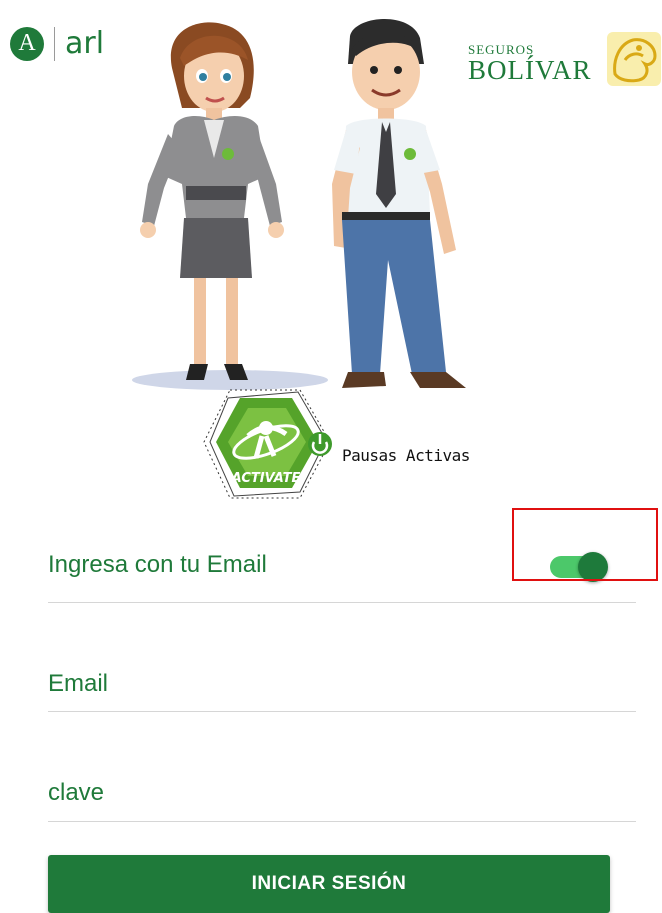 The width and height of the screenshot is (662, 913). Describe the element at coordinates (406, 455) in the screenshot. I see `pausas-activas-label: Pausas Activas` at that location.